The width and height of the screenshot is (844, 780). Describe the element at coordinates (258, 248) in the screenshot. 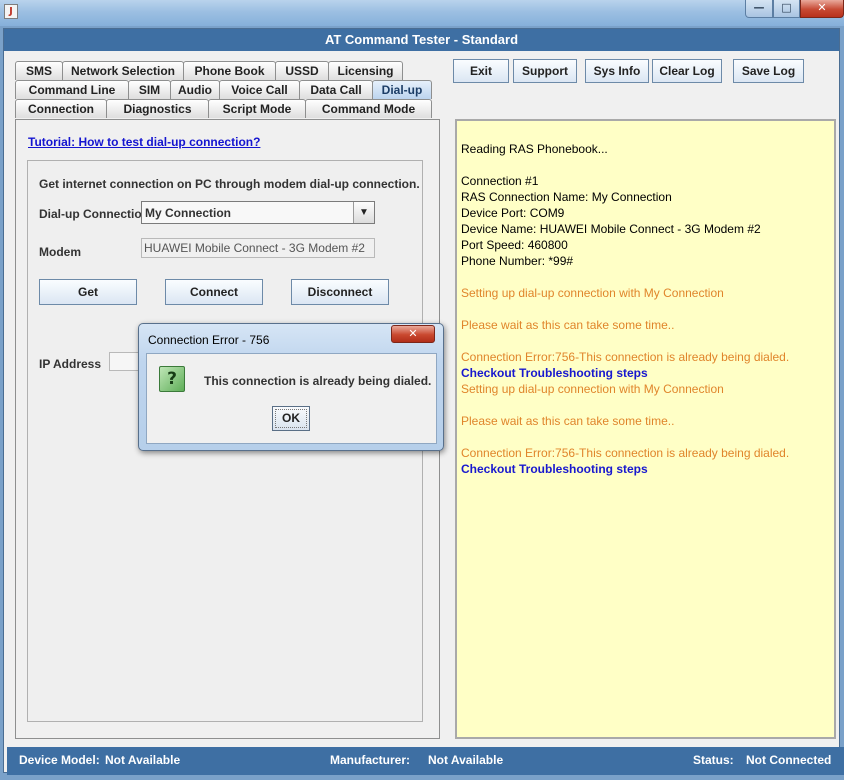

I see `modem-field: HUAWEI Mobile Connect - 3G Modem #2` at that location.